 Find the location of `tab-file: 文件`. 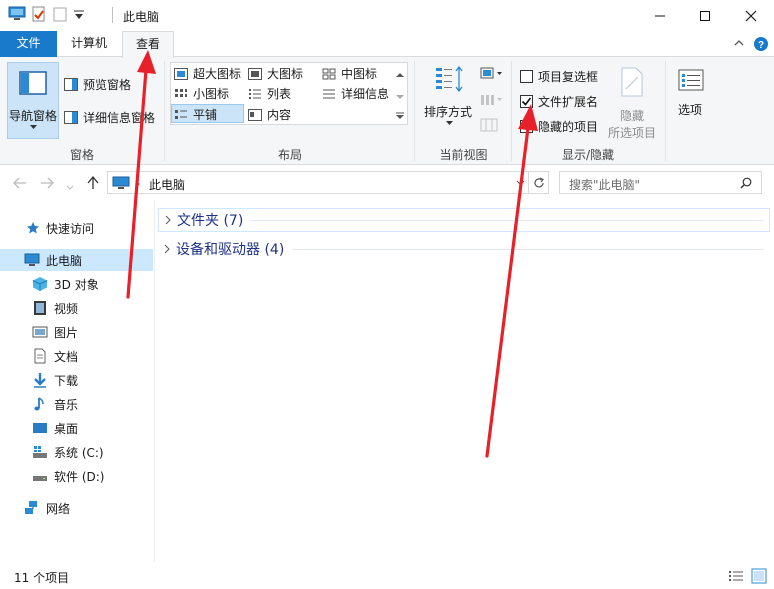

tab-file: 文件 is located at coordinates (28, 44).